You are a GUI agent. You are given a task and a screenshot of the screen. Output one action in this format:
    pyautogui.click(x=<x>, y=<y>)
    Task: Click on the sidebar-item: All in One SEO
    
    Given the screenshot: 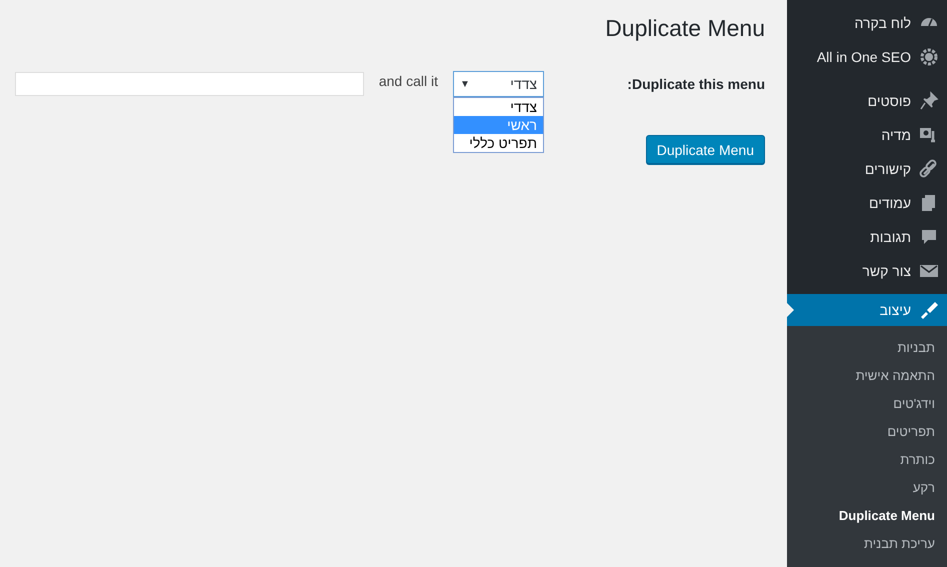 What is the action you would take?
    pyautogui.click(x=867, y=57)
    